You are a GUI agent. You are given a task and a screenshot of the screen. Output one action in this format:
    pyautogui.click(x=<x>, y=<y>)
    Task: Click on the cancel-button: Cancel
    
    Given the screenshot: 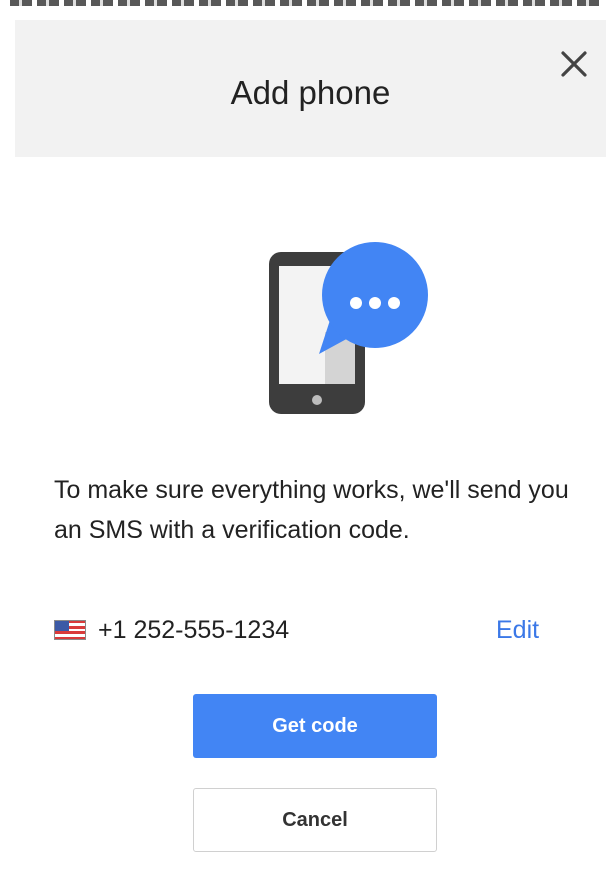 What is the action you would take?
    pyautogui.click(x=315, y=820)
    